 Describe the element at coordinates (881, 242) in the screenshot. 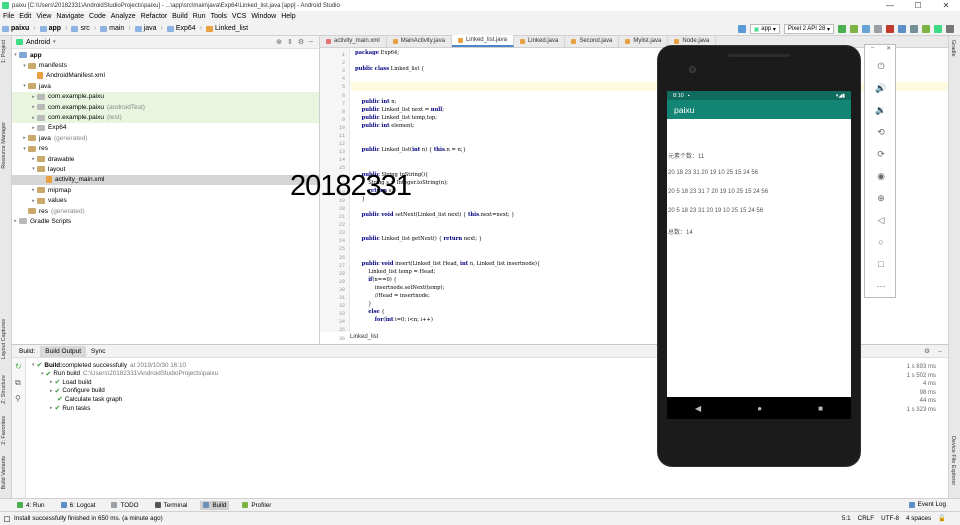

I see `home-icon: ○` at that location.